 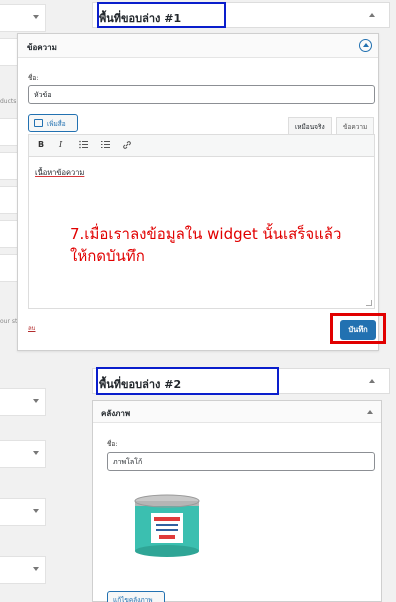 I want to click on annotation-line: ให้กดบันทึก, so click(x=107, y=256).